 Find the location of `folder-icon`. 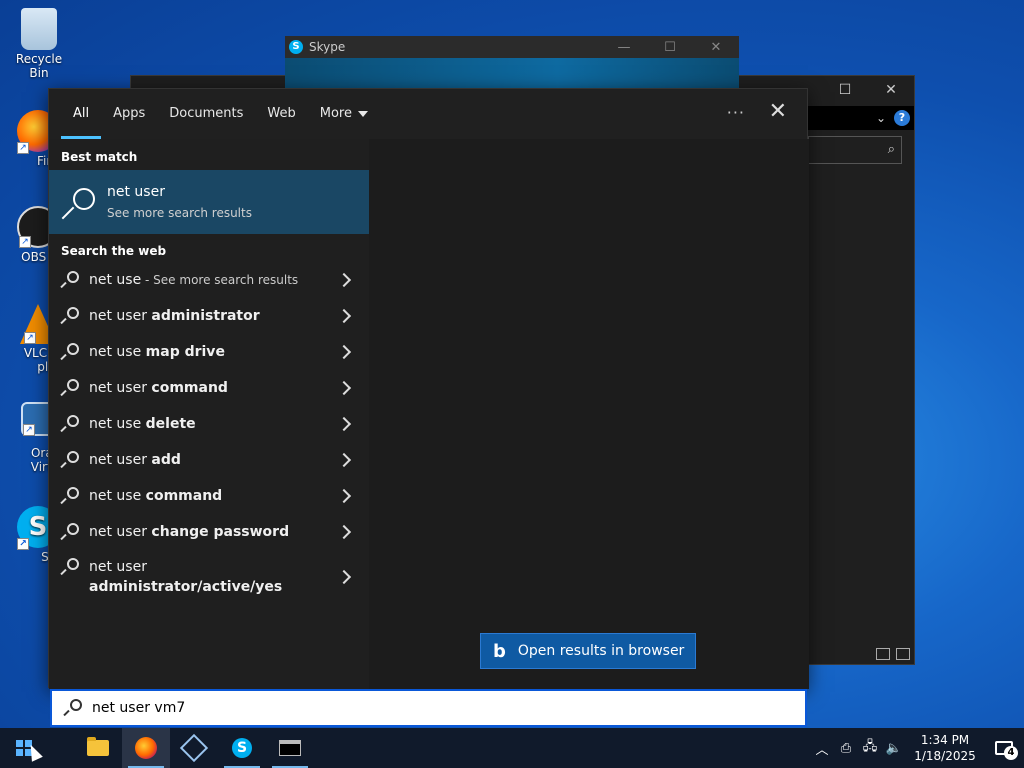

folder-icon is located at coordinates (98, 746).